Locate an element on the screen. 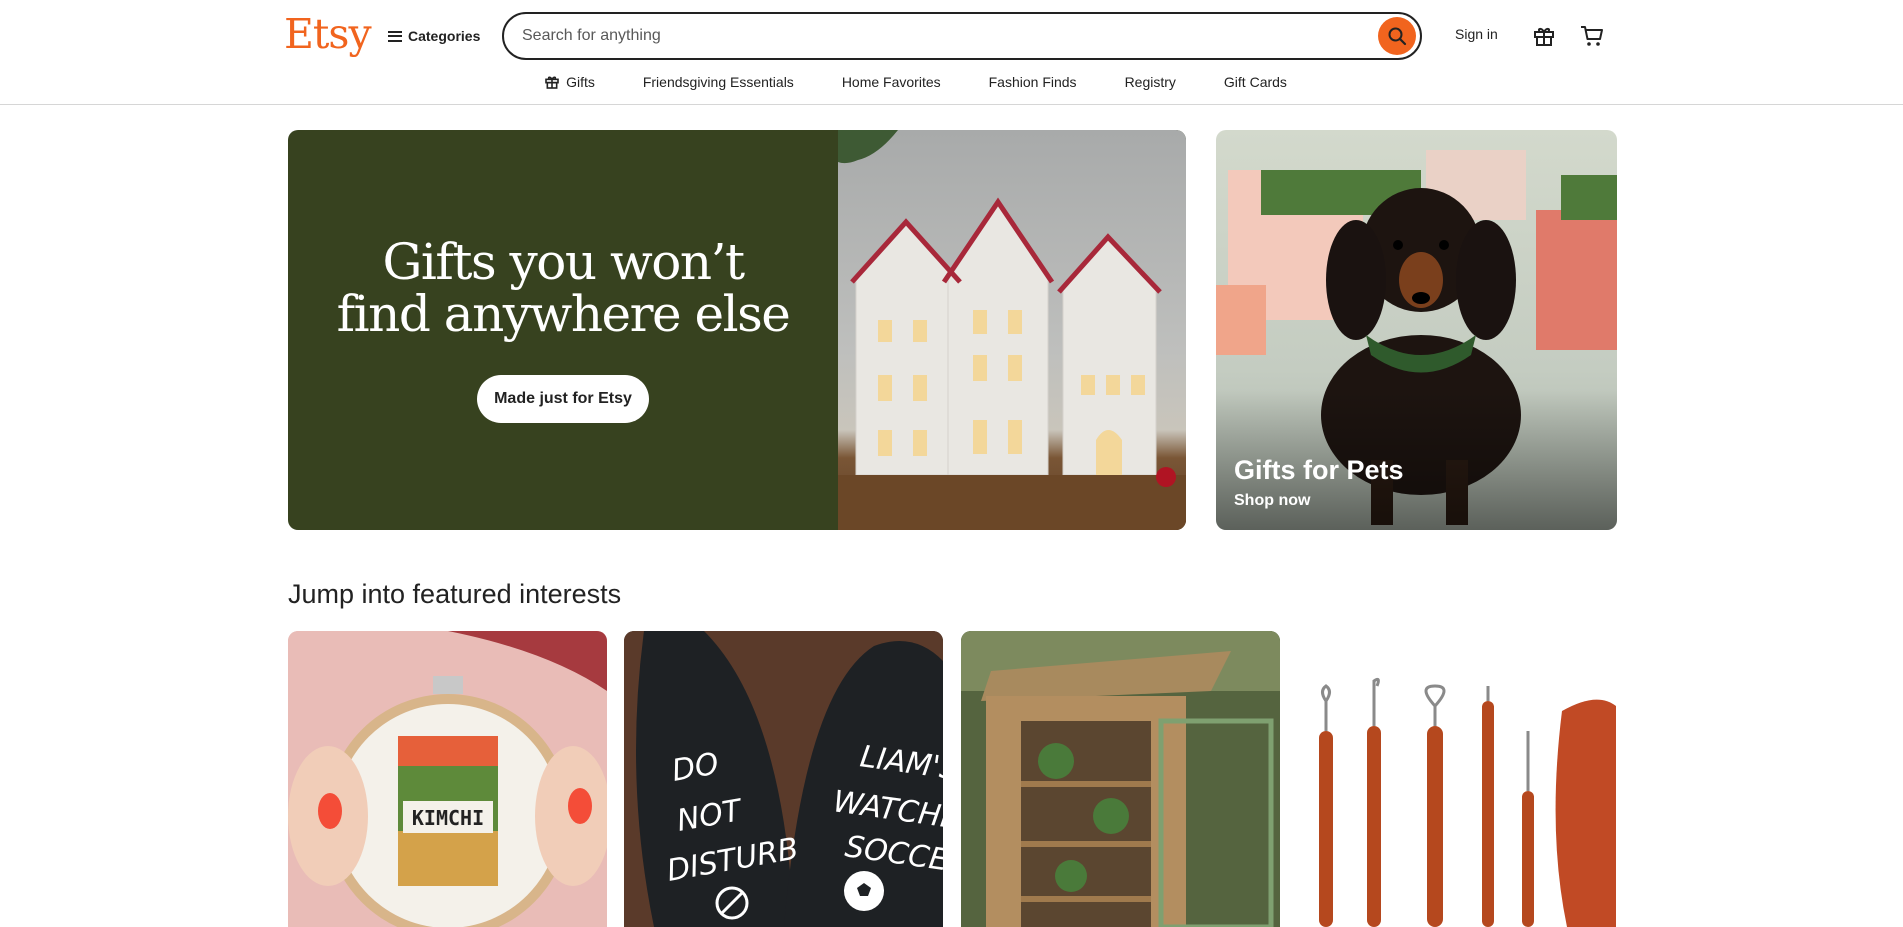 Image resolution: width=1903 pixels, height=927 pixels. search-icon is located at coordinates (1397, 36).